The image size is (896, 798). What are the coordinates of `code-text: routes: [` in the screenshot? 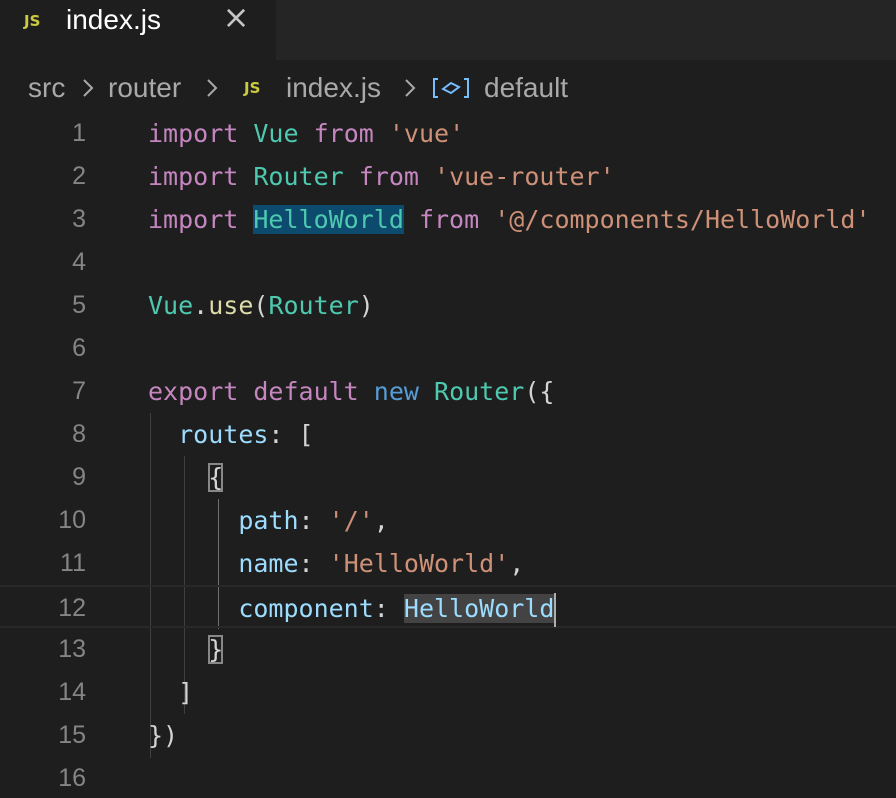 It's located at (231, 434).